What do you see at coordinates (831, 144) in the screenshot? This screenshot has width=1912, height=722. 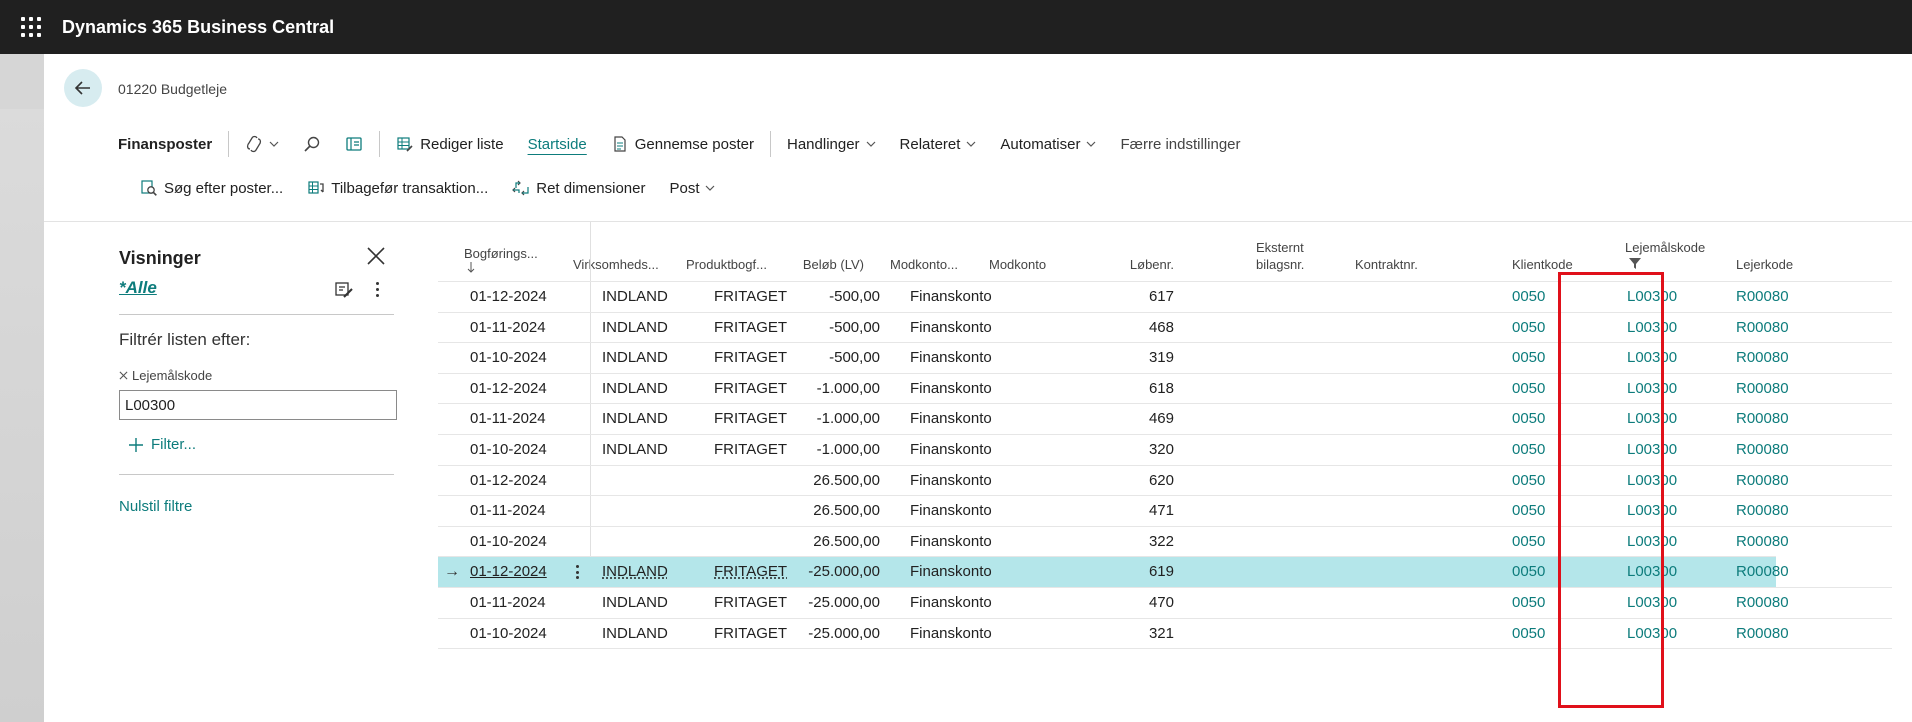 I see `actions-menu: Handlinger` at bounding box center [831, 144].